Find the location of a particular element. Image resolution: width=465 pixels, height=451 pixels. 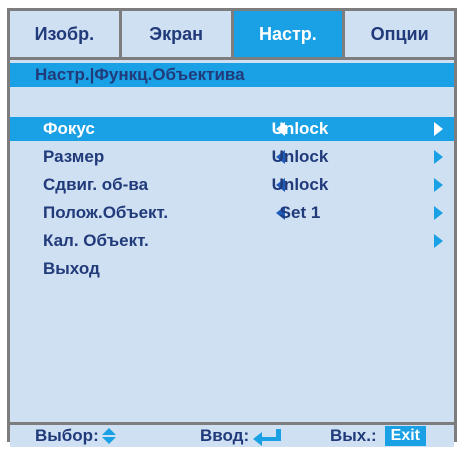

menu-item-exit: Выход is located at coordinates (232, 269).